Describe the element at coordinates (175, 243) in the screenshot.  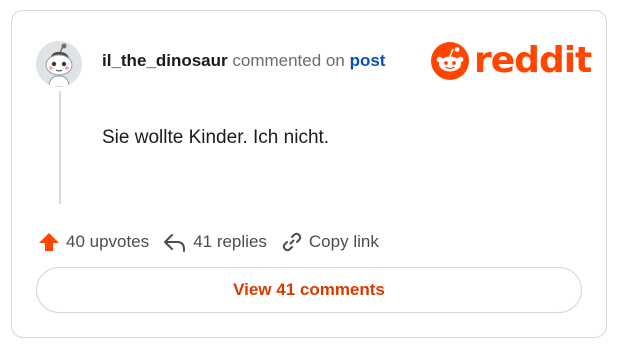
I see `reply-icon` at that location.